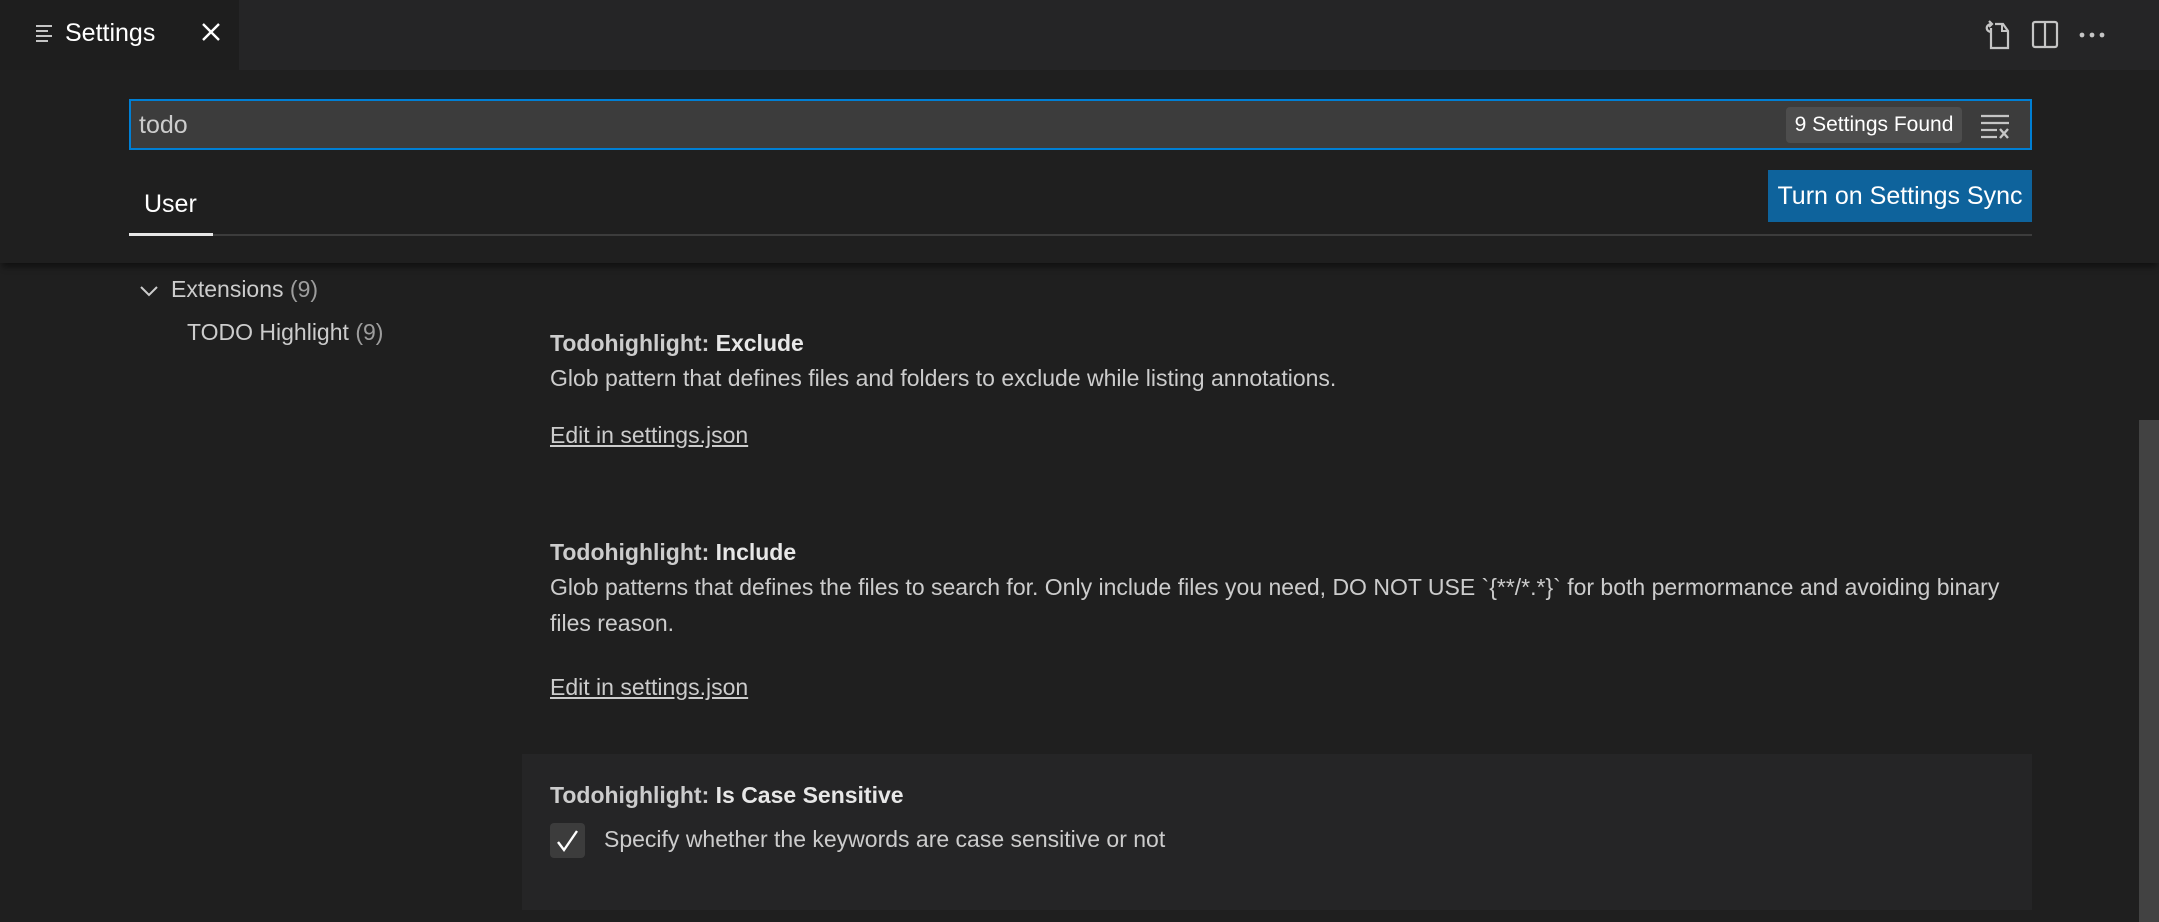 Image resolution: width=2159 pixels, height=922 pixels. I want to click on checkmark-icon, so click(567, 841).